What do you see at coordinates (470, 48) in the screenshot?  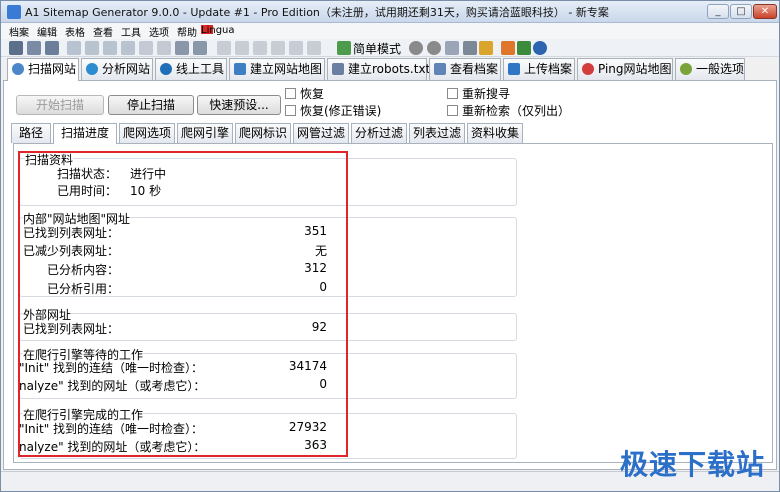 I see `message-icon` at bounding box center [470, 48].